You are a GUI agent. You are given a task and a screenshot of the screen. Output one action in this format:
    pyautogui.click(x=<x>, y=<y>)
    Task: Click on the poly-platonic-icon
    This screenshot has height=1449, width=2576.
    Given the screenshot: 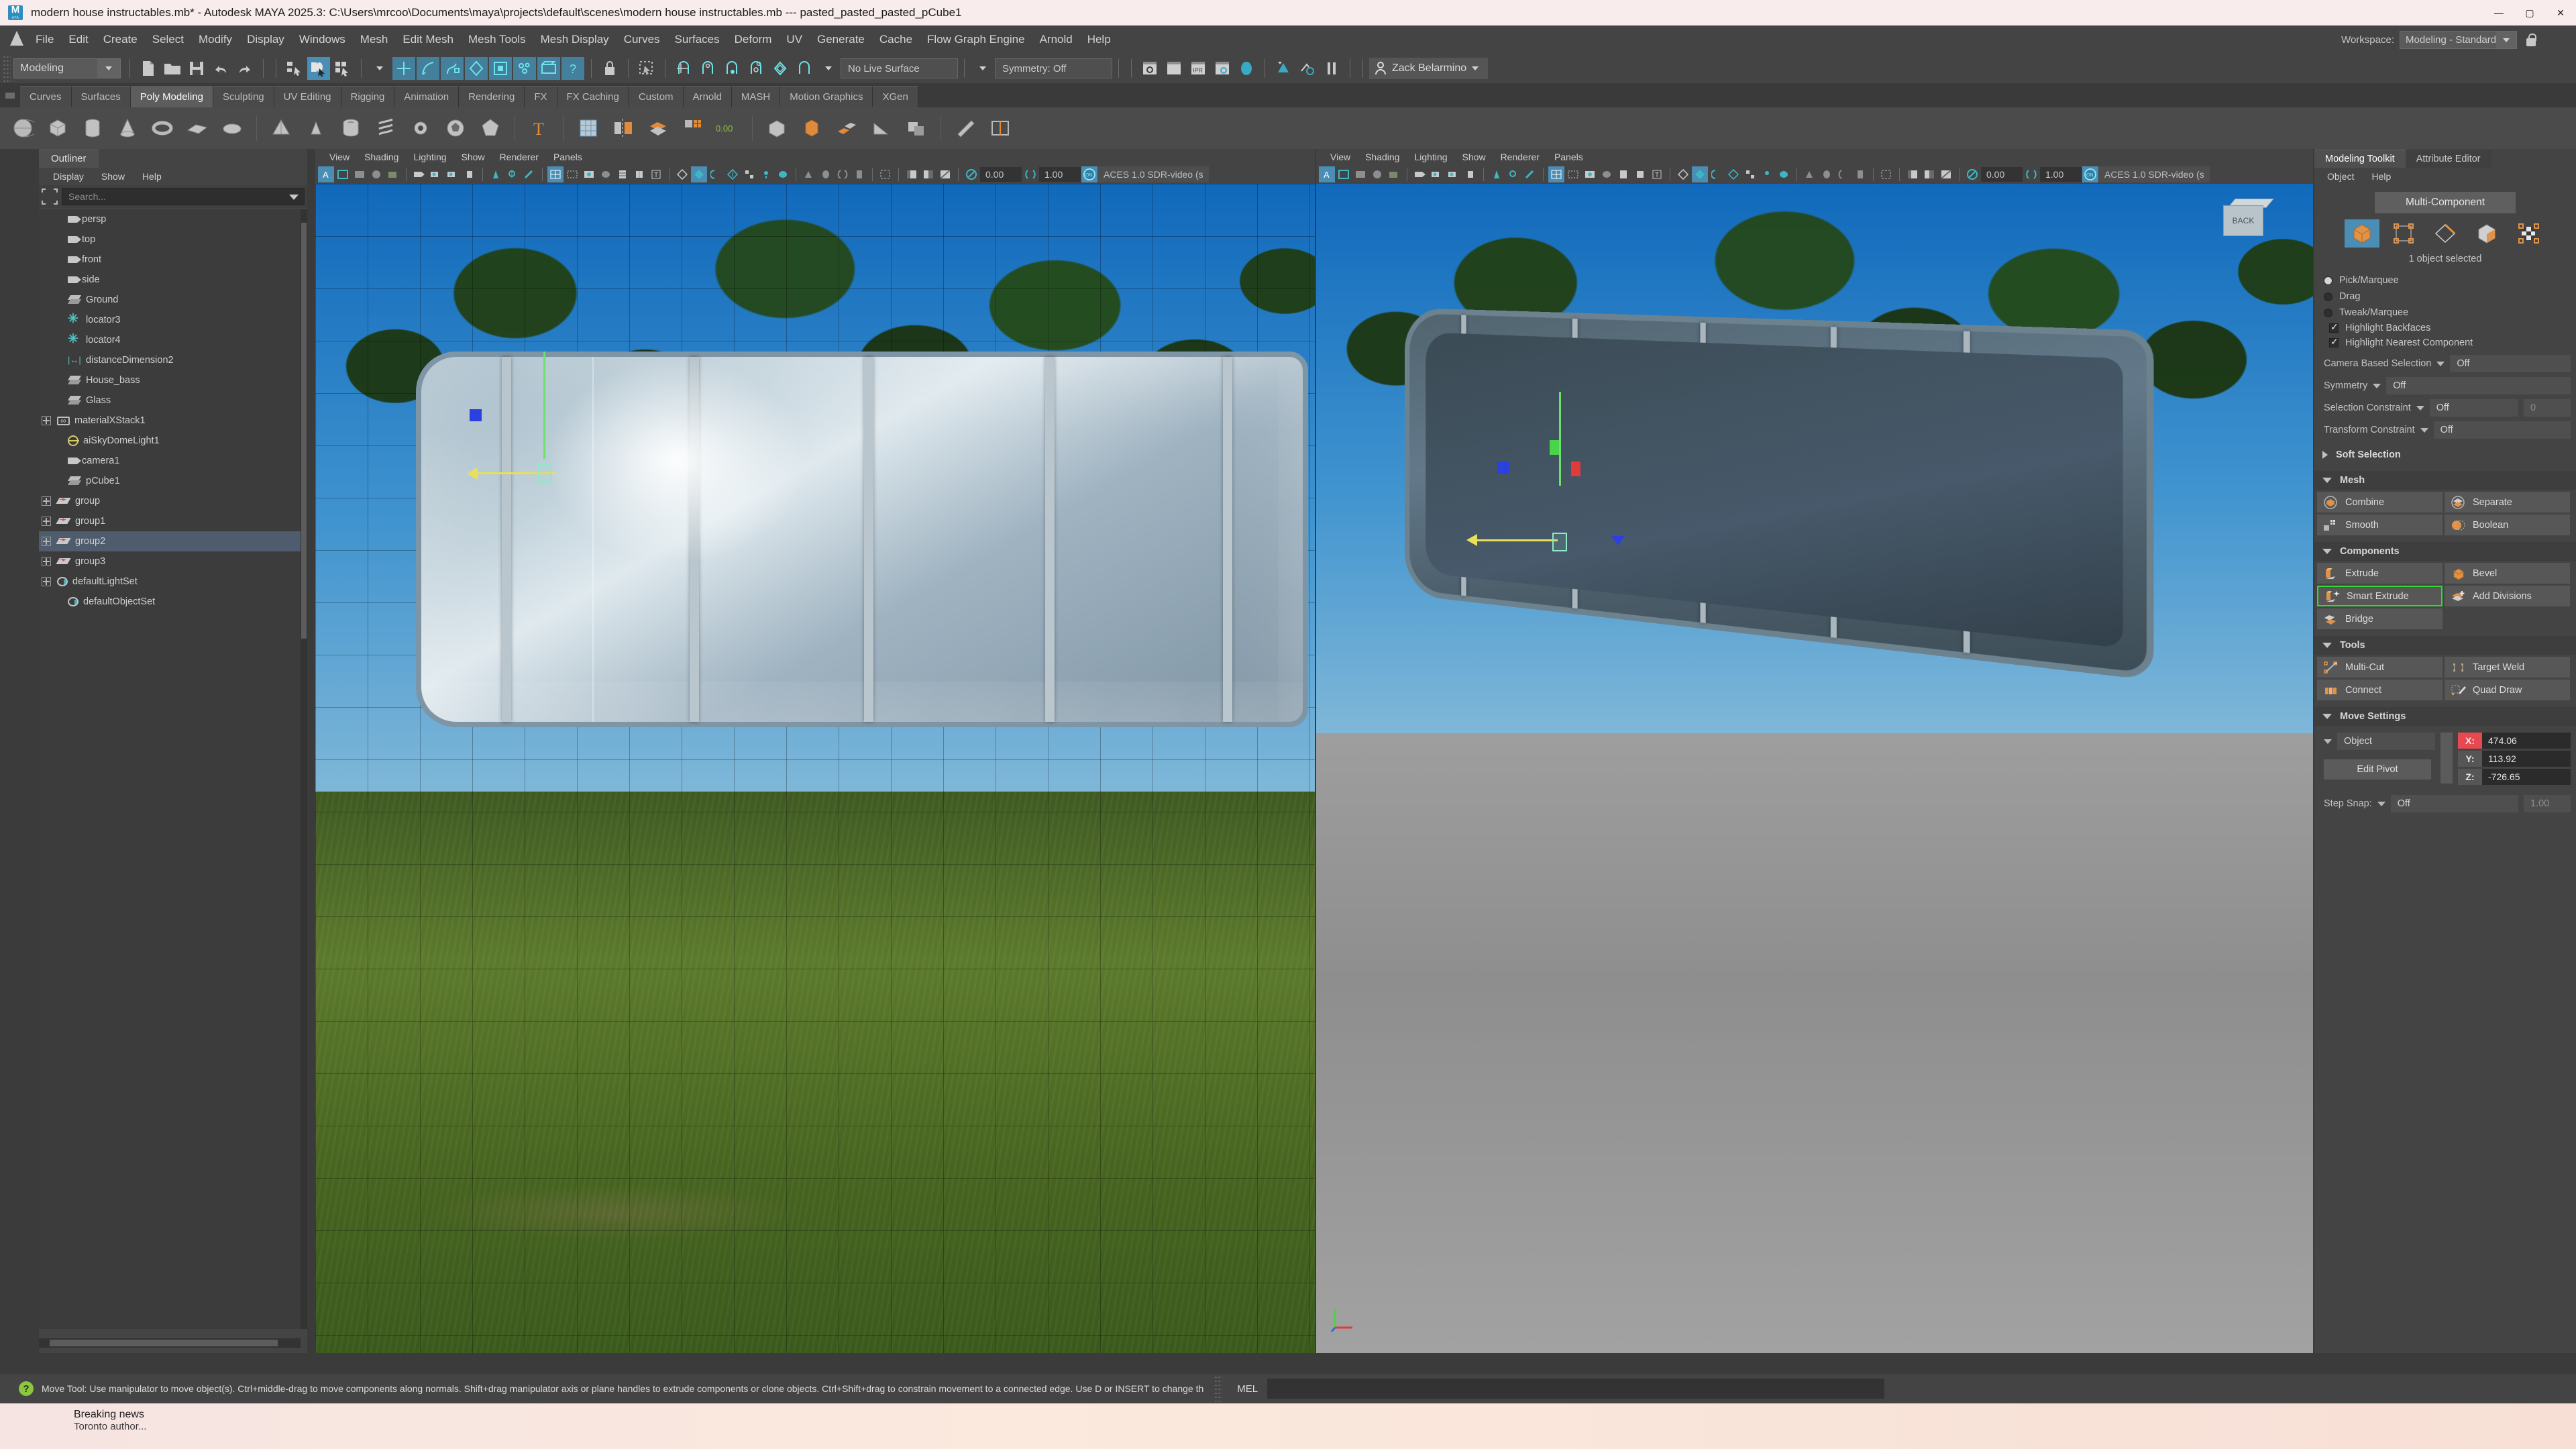 What is the action you would take?
    pyautogui.click(x=490, y=128)
    